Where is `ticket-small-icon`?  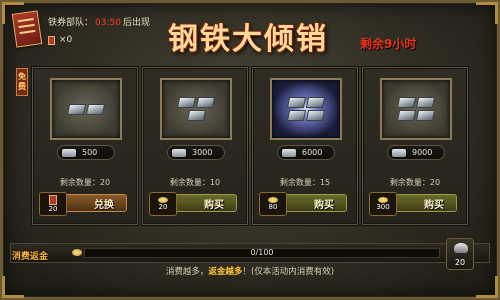 ticket-small-icon is located at coordinates (51, 40).